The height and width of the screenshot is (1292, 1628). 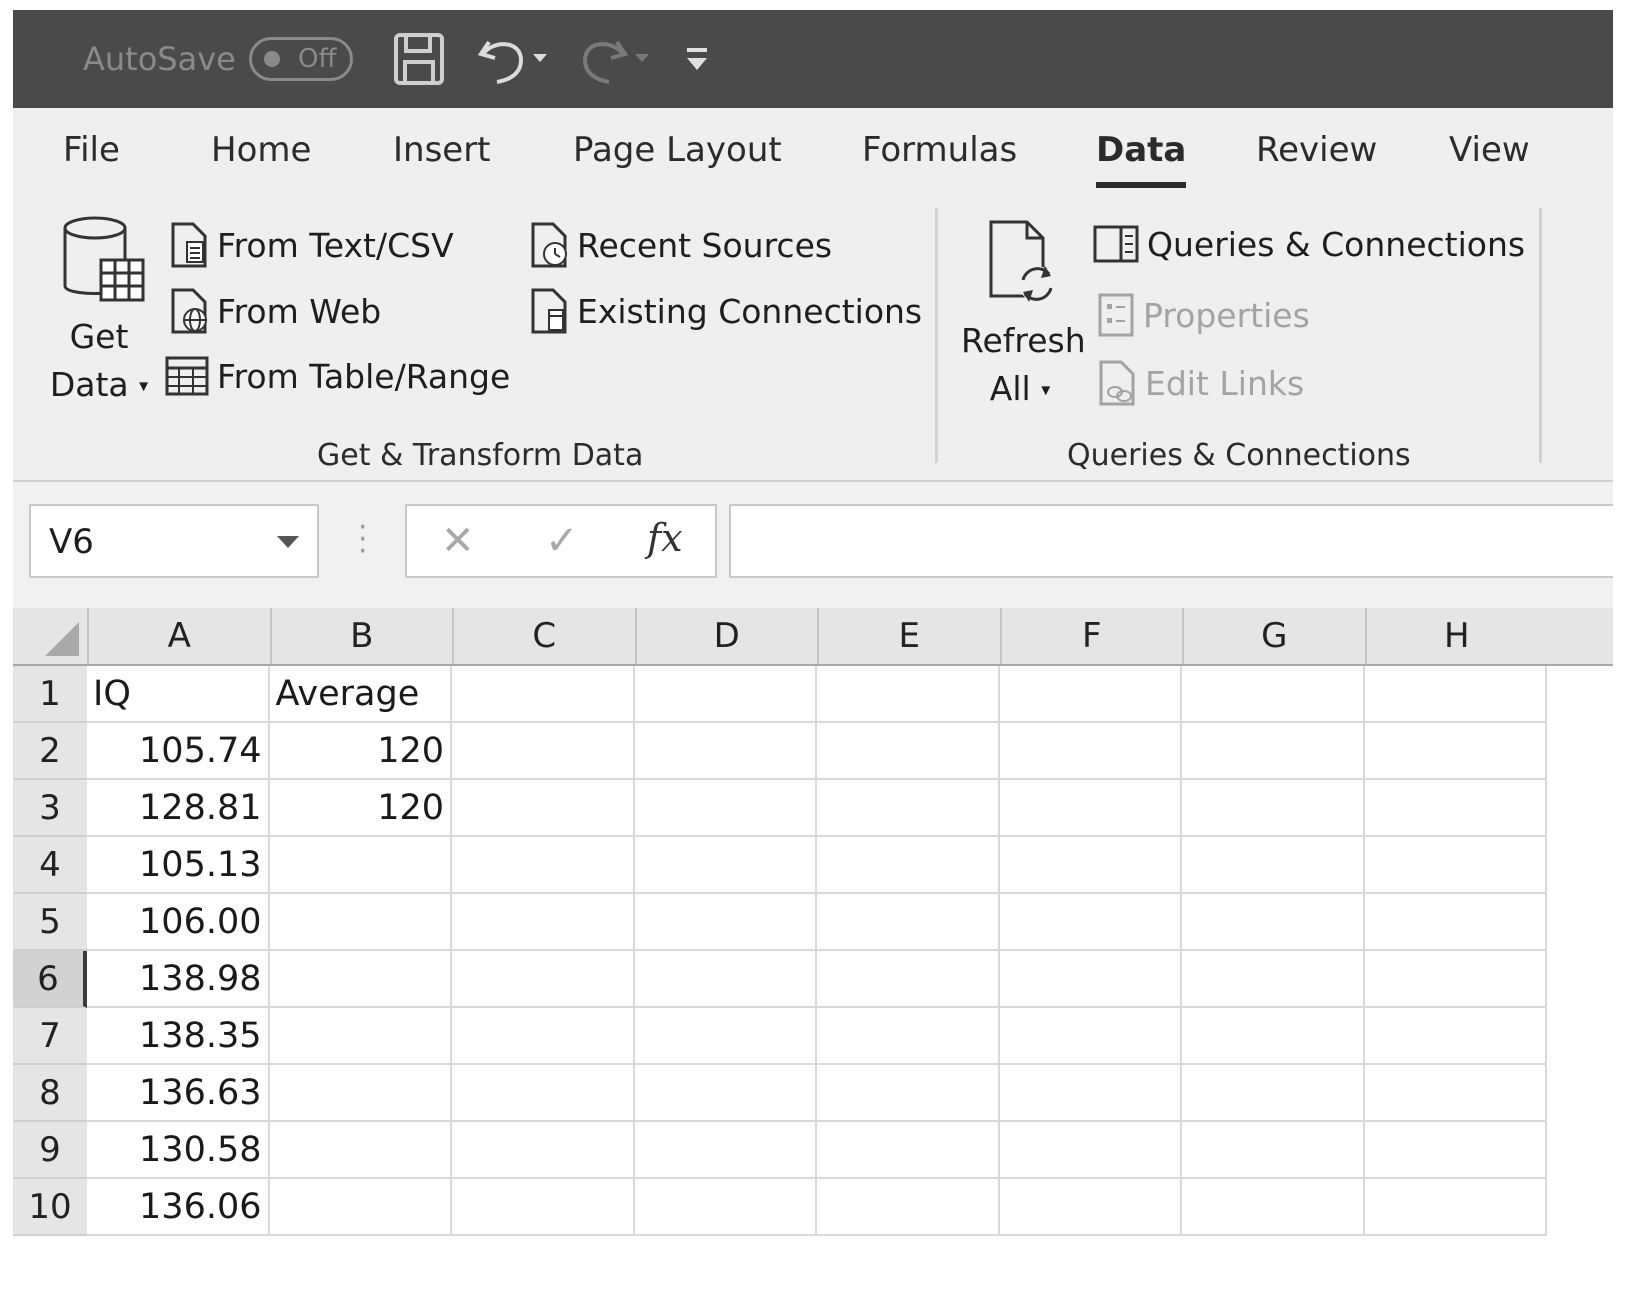 What do you see at coordinates (1090, 979) in the screenshot?
I see `cell-f6` at bounding box center [1090, 979].